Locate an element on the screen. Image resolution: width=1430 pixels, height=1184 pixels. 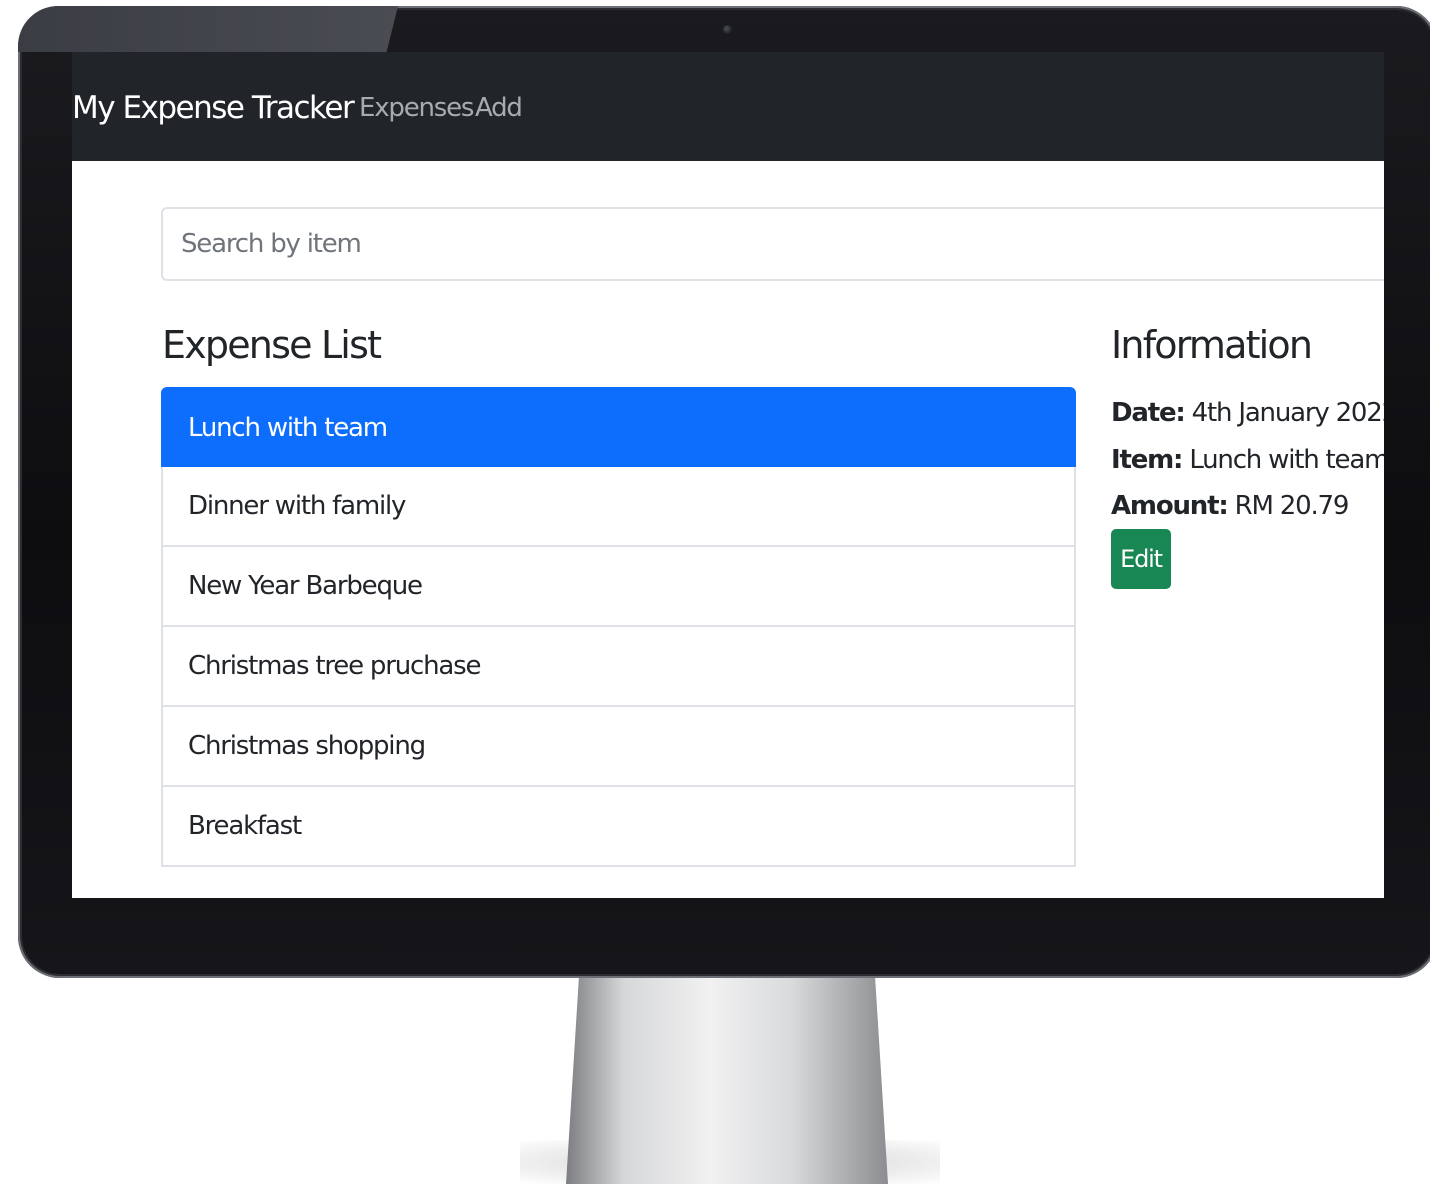
monitor-stand is located at coordinates (727, 1081).